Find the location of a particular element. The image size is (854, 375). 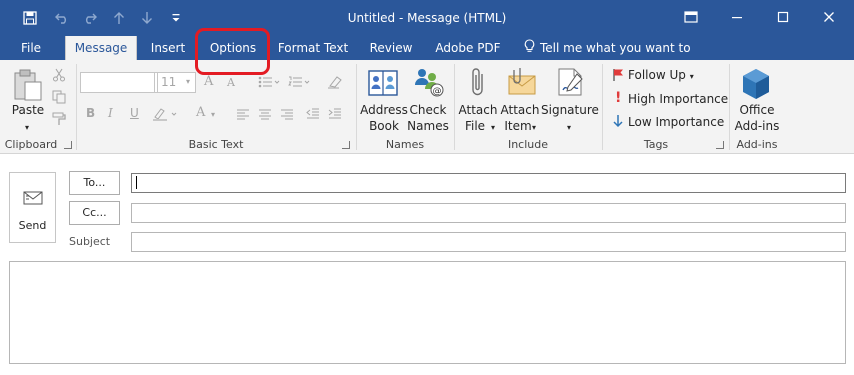

signature-icon is located at coordinates (570, 83).